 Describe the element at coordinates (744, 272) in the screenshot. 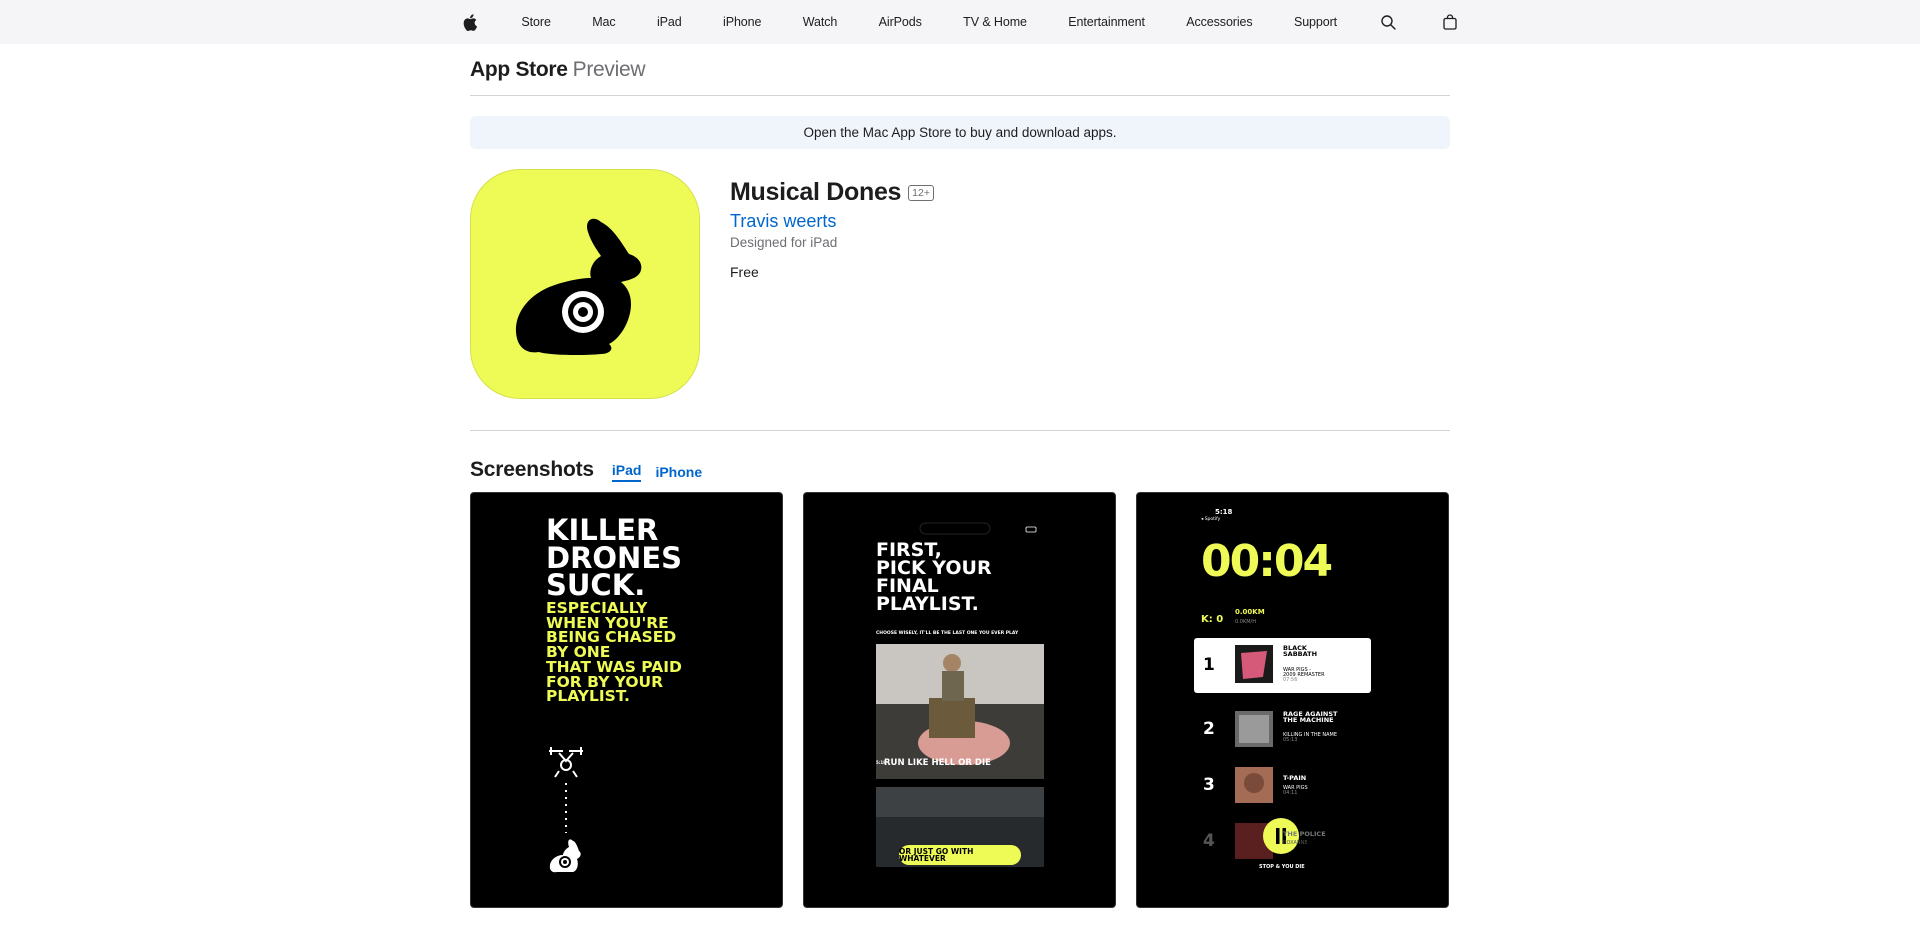

I see `price-label: Free` at that location.